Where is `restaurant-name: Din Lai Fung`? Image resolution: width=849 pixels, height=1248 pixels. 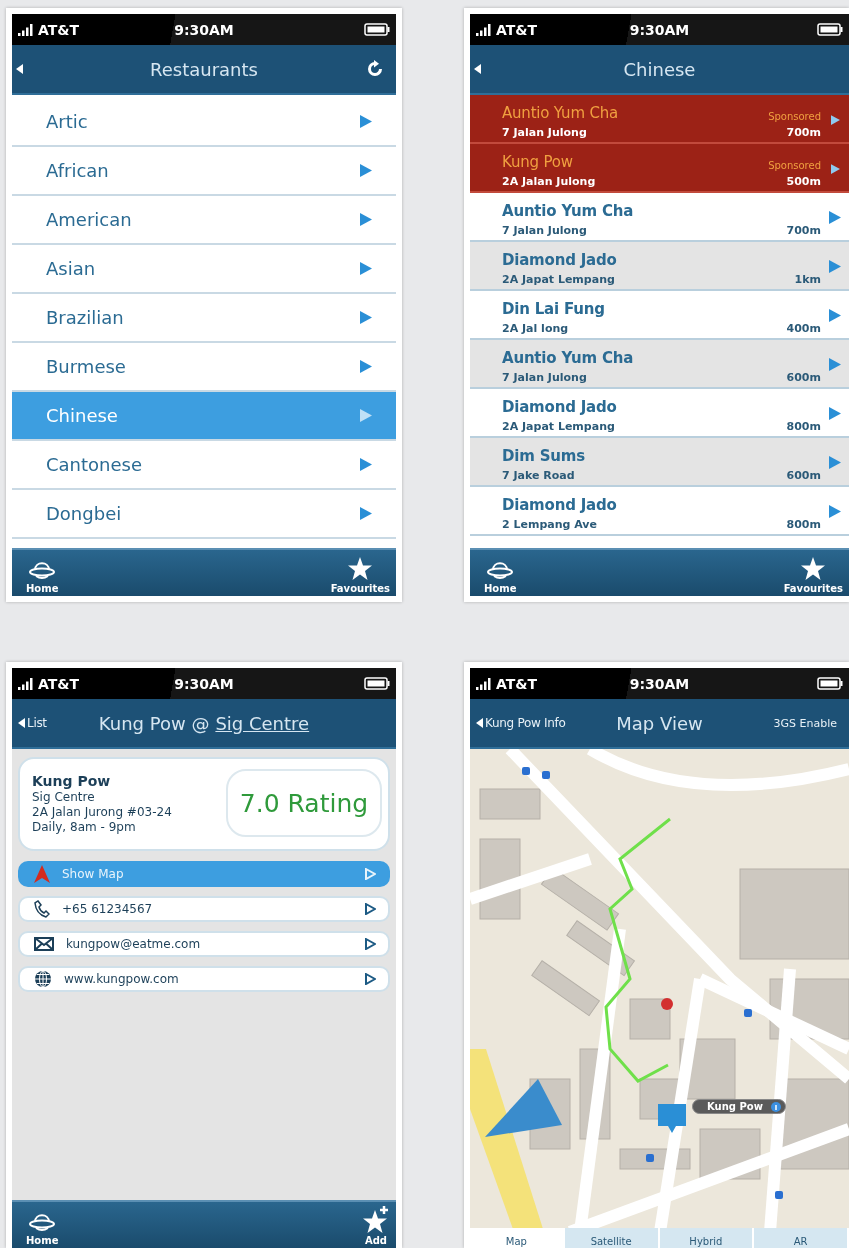
restaurant-name: Din Lai Fung is located at coordinates (554, 309).